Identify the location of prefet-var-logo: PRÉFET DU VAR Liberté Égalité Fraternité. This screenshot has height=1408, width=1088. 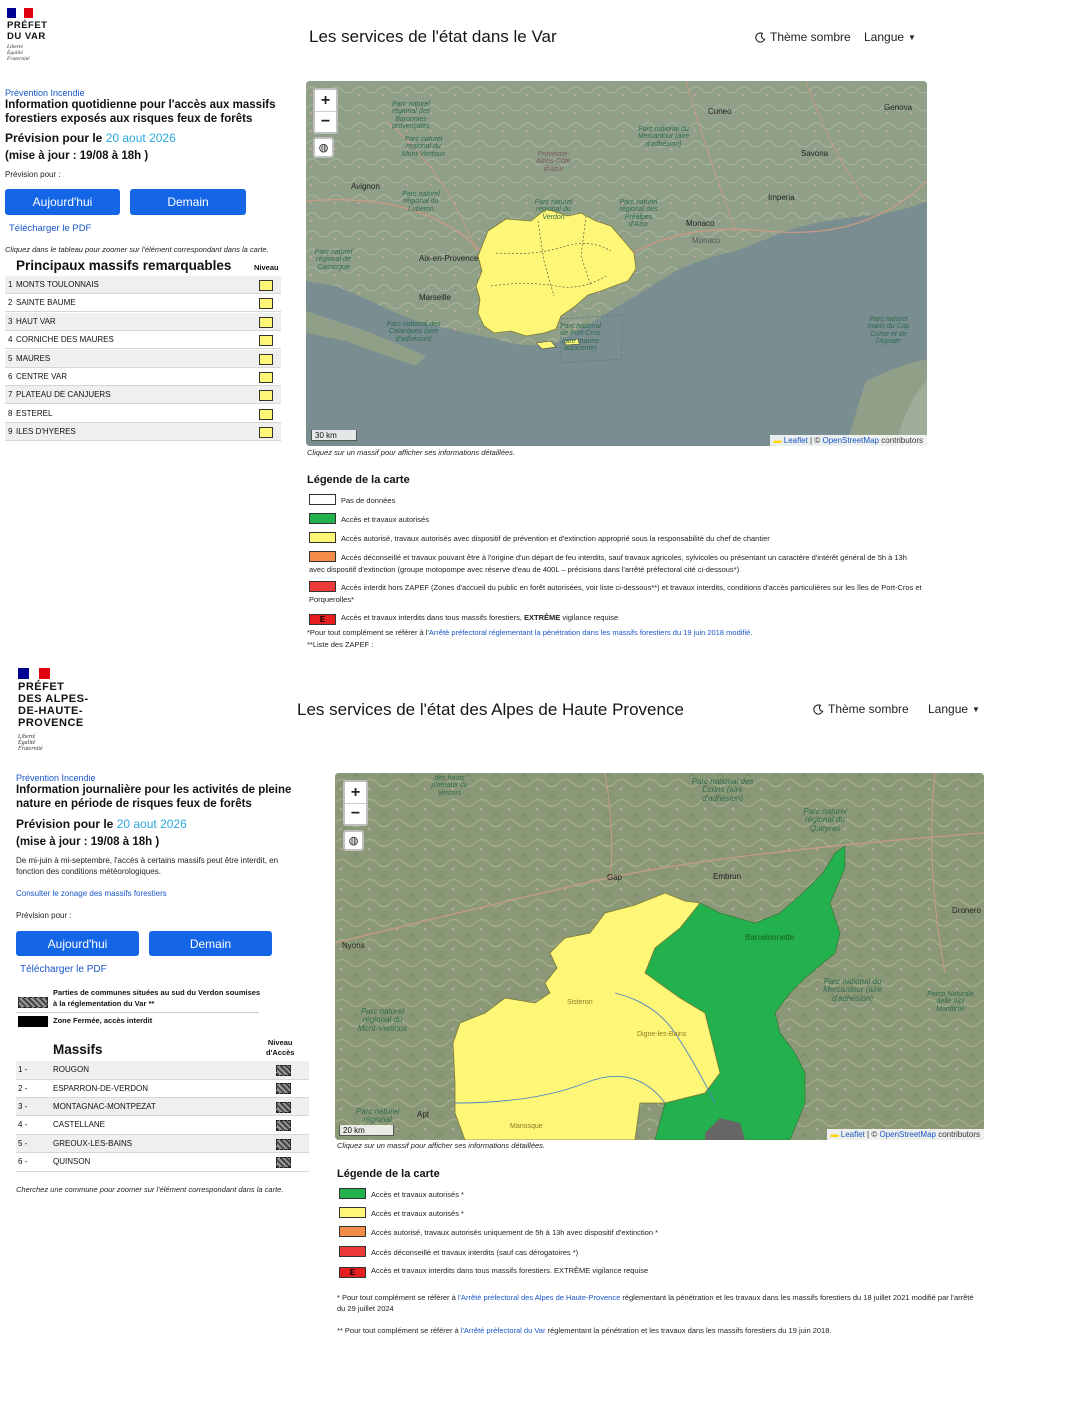
(27, 35).